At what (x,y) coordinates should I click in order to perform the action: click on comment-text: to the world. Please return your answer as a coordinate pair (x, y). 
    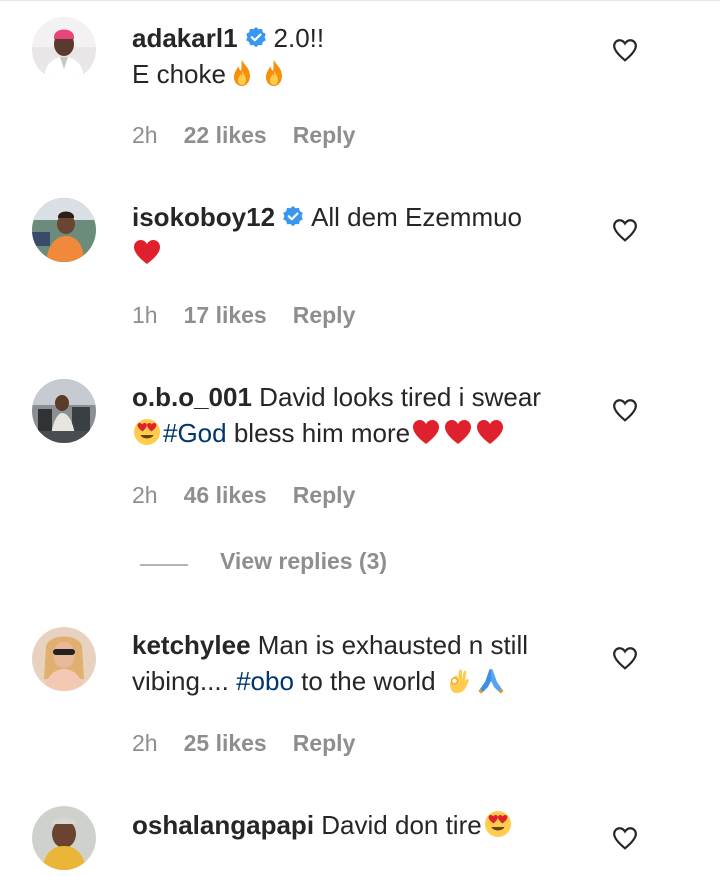
    Looking at the image, I should click on (368, 681).